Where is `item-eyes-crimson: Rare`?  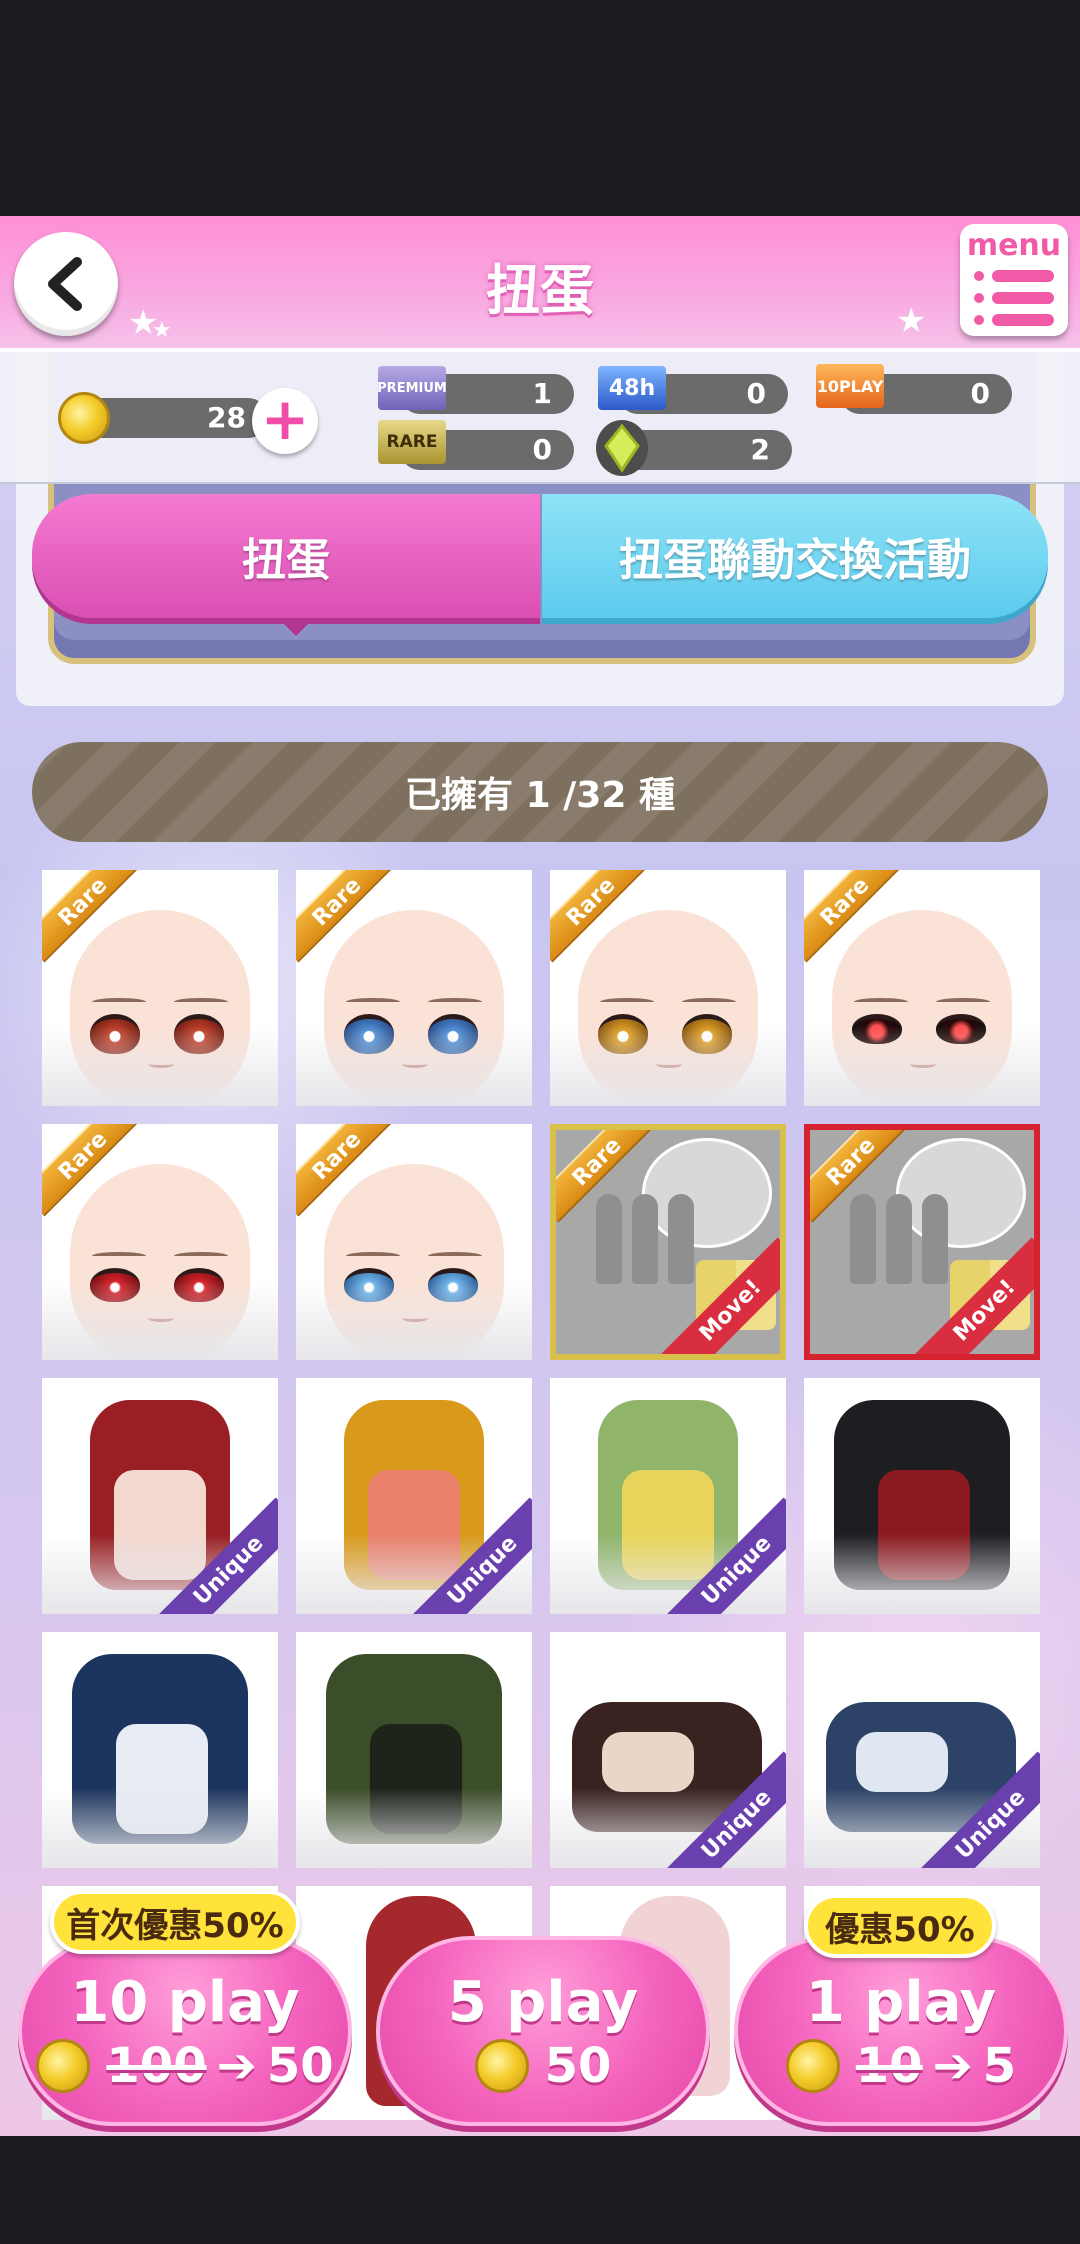 item-eyes-crimson: Rare is located at coordinates (160, 1242).